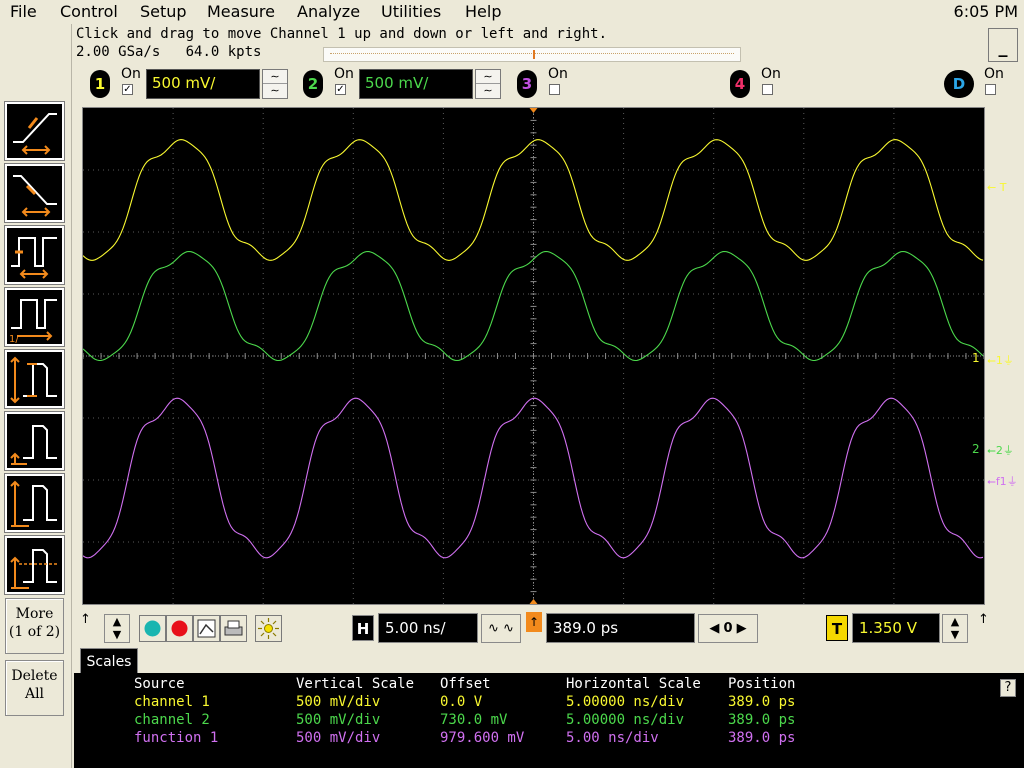 This screenshot has height=768, width=1024. Describe the element at coordinates (620, 628) in the screenshot. I see `horizontal-position-value: 389.0 ps` at that location.